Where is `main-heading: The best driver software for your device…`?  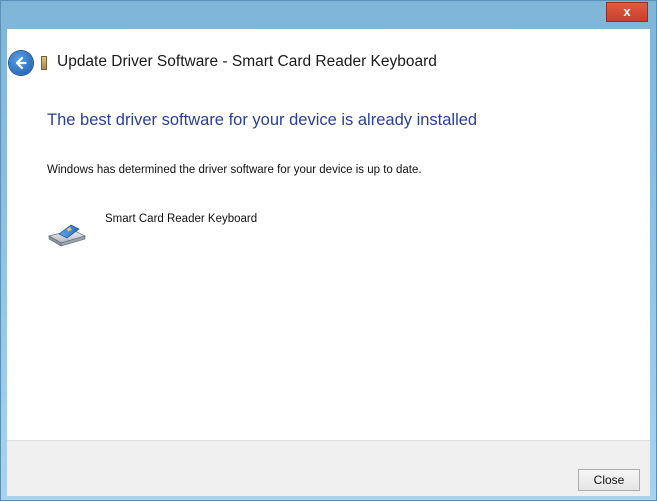 main-heading: The best driver software for your device… is located at coordinates (262, 120).